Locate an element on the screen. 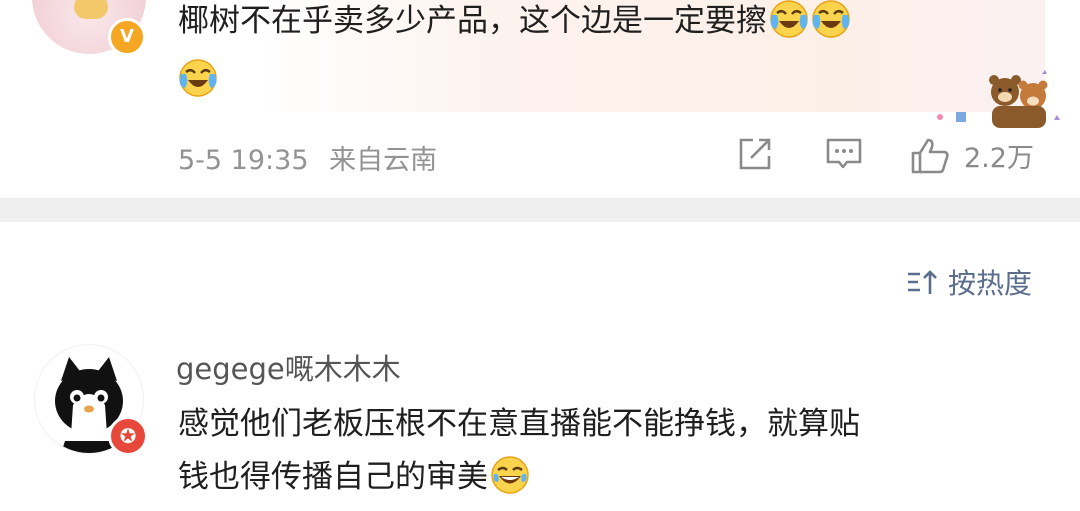  avatar-detail is located at coordinates (91, 9).